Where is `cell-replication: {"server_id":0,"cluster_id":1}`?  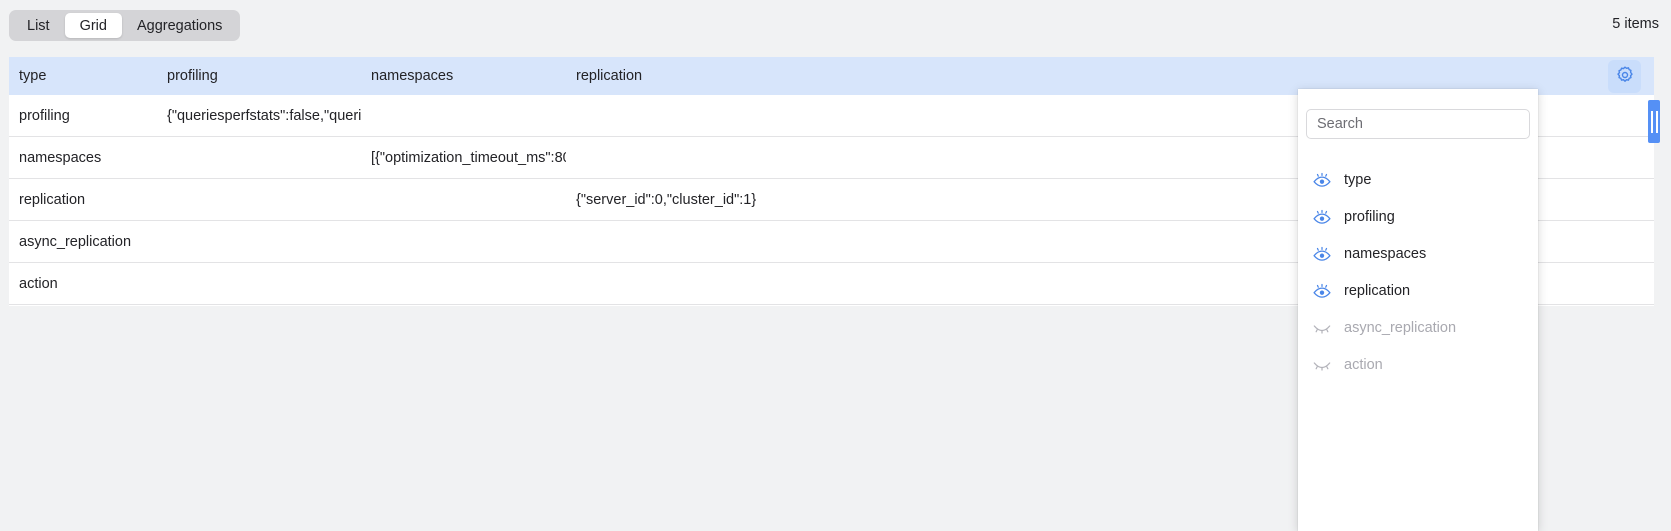 cell-replication: {"server_id":0,"cluster_id":1} is located at coordinates (666, 199).